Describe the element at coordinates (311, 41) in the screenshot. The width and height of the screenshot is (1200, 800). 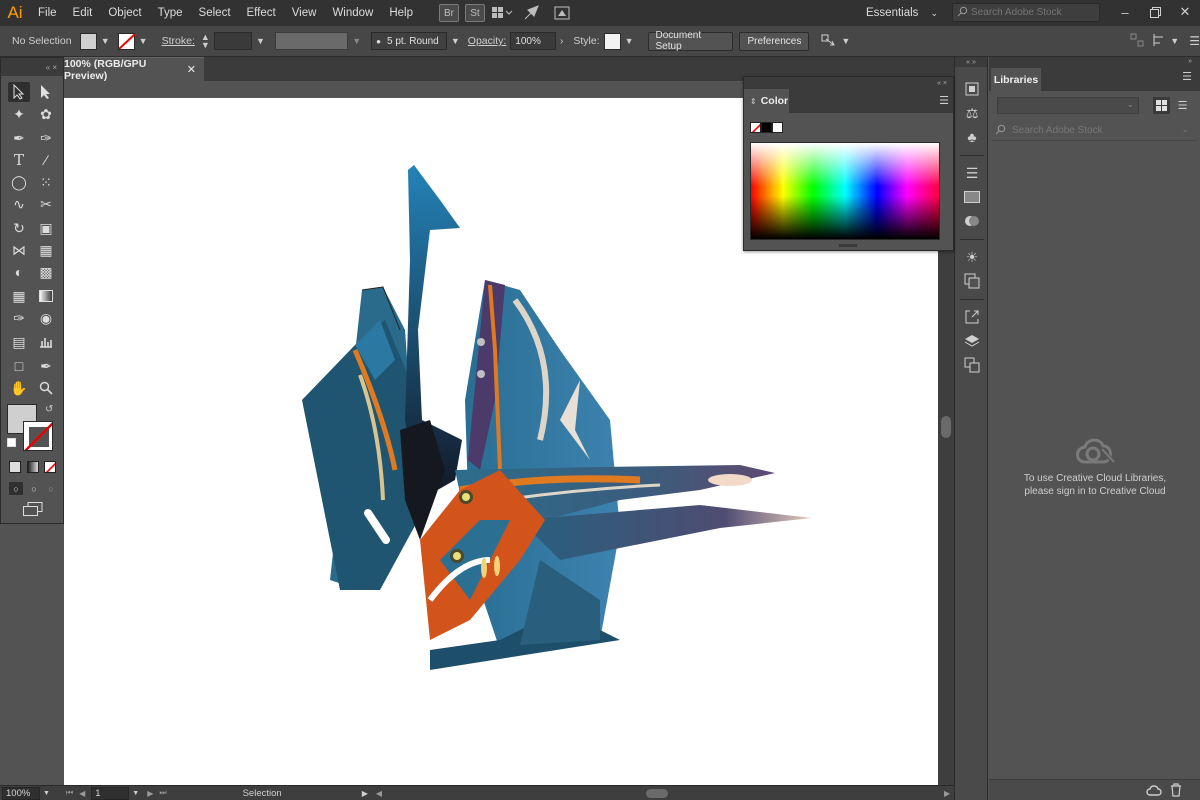
I see `variable-width-profile` at that location.